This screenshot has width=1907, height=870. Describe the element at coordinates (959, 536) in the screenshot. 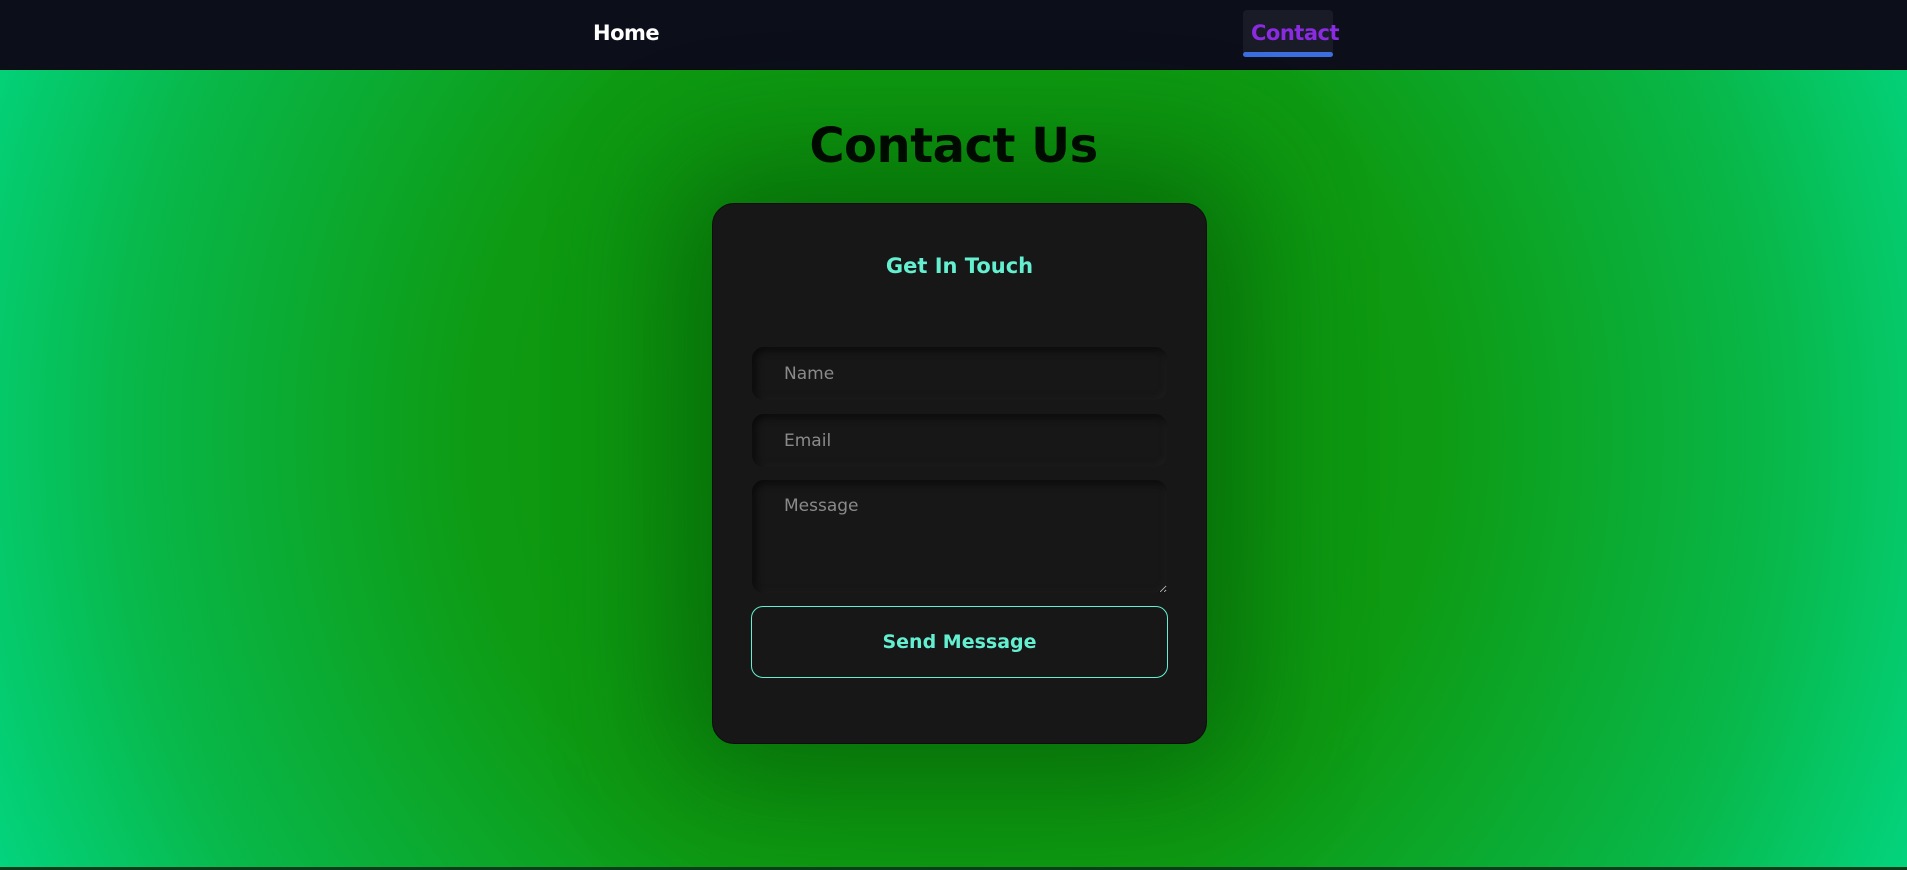

I see `message-textarea` at that location.